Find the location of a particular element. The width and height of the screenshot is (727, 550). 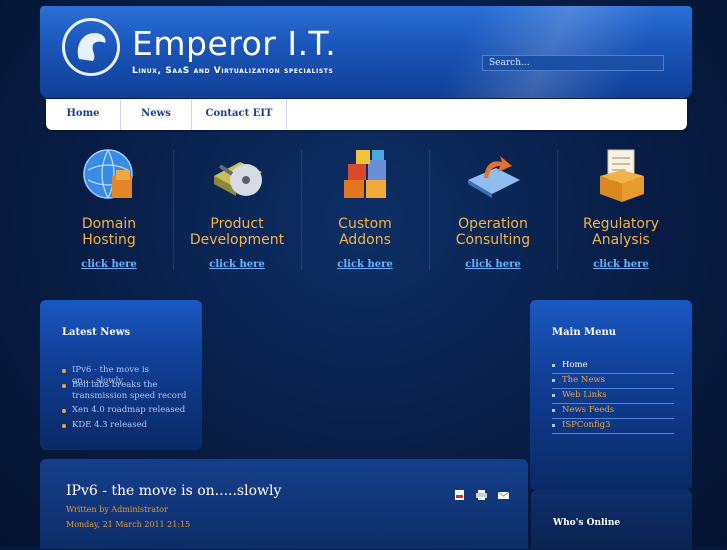

service-product-development: Product Development click here is located at coordinates (237, 210).